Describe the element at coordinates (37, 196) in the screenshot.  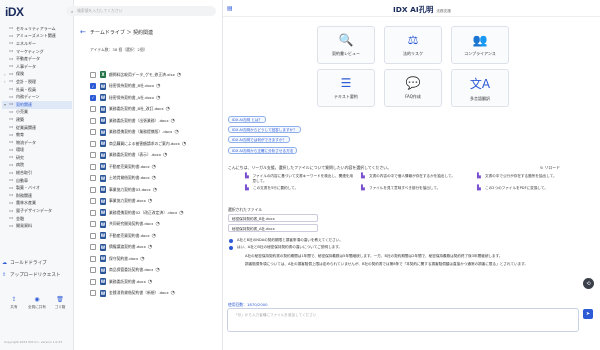
I see `sidebar-item: ▭ 財務関連` at that location.